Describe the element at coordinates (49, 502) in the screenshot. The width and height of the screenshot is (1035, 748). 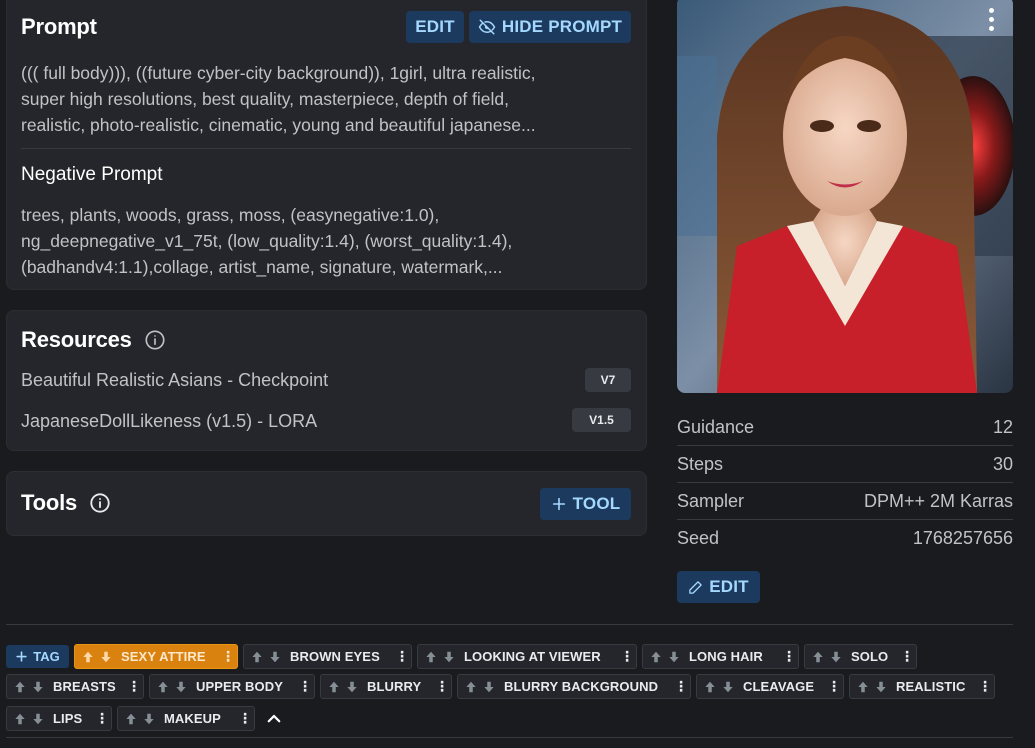
I see `tools-title: Tools` at that location.